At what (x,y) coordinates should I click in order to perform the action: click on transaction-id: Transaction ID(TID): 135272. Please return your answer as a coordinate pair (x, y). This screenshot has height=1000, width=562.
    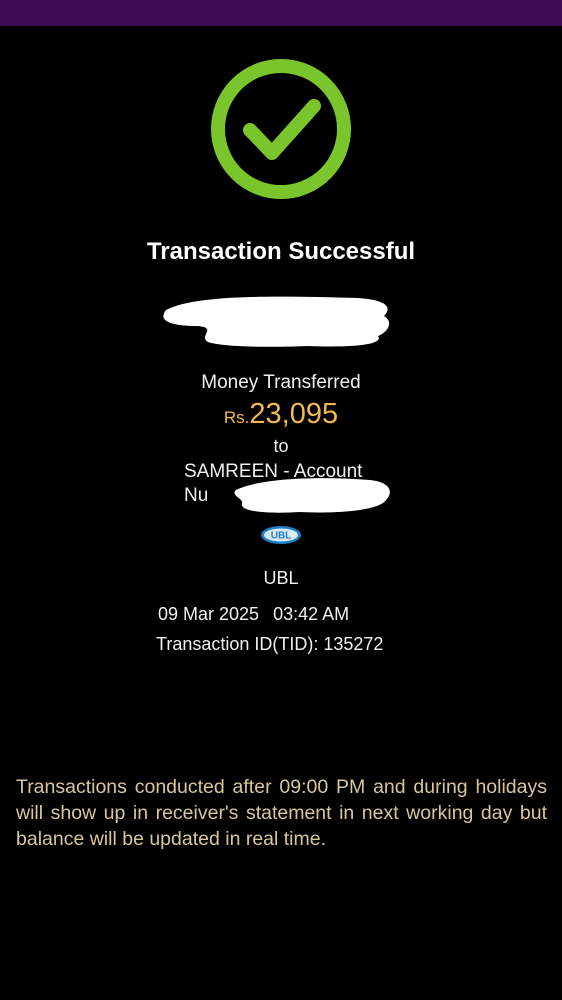
    Looking at the image, I should click on (270, 644).